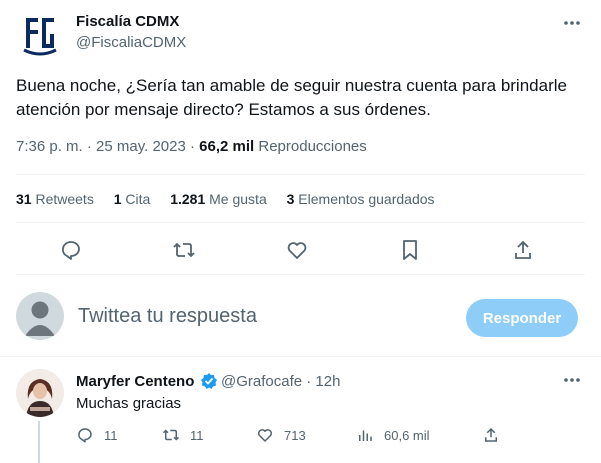  I want to click on author-name: Fiscalía CDMX, so click(127, 21).